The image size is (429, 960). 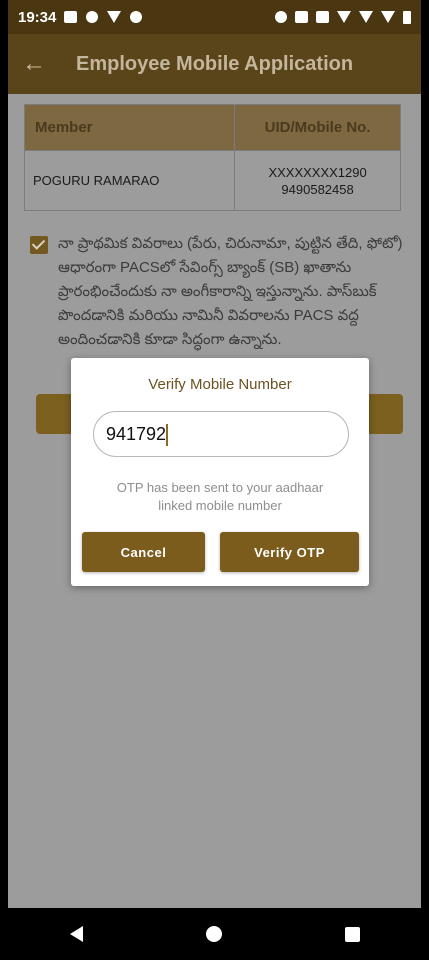 What do you see at coordinates (71, 17) in the screenshot?
I see `notification-icon` at bounding box center [71, 17].